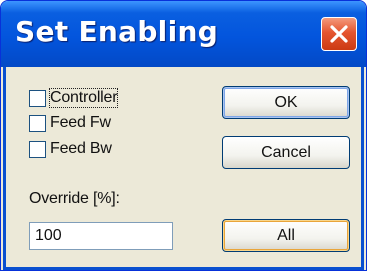 This screenshot has height=271, width=367. I want to click on close-button, so click(339, 34).